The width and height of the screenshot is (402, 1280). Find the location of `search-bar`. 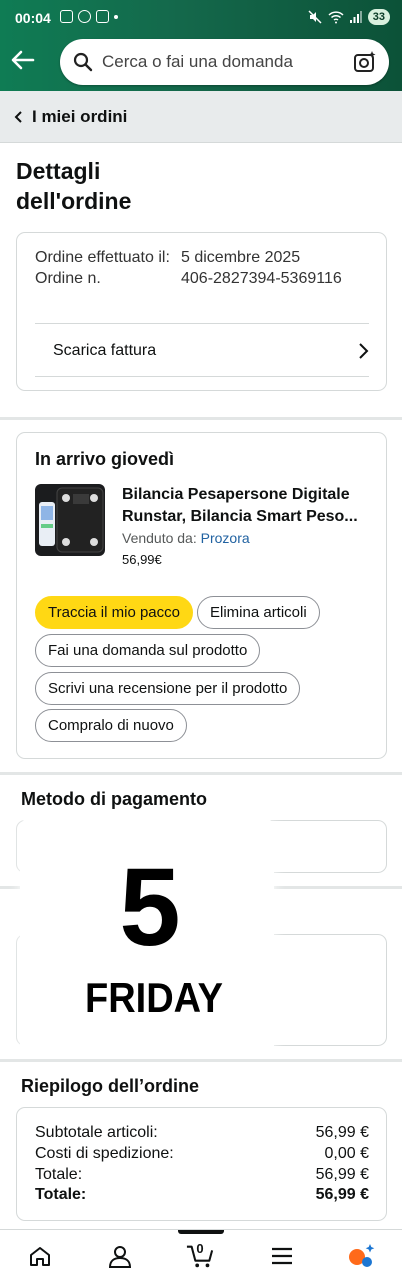

search-bar is located at coordinates (224, 62).